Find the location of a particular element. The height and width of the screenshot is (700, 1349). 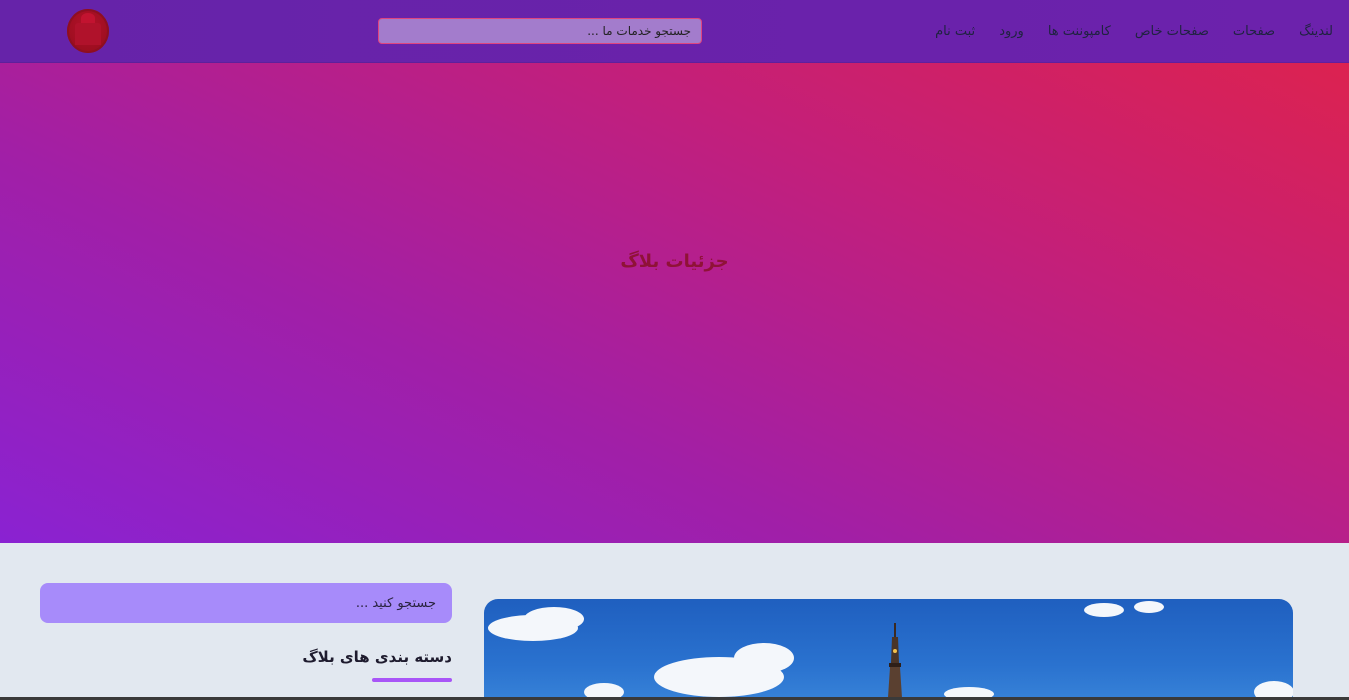

page-title: جزئیات بلاگ is located at coordinates (674, 261).